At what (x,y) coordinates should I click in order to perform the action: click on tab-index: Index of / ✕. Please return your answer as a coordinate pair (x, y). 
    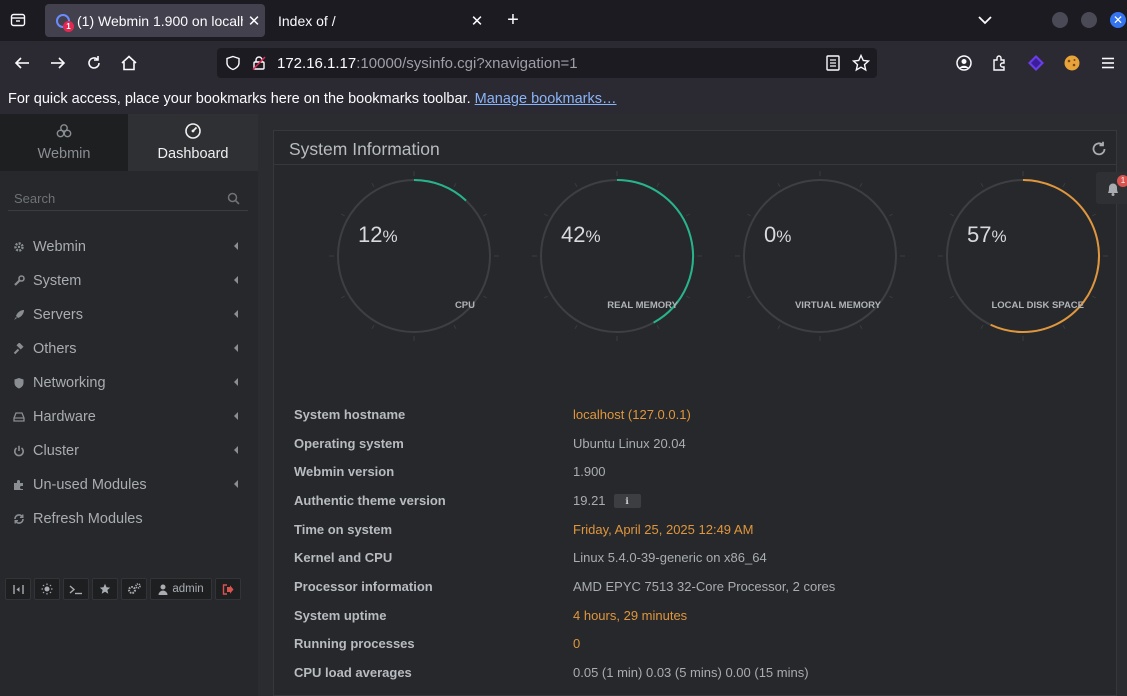
    Looking at the image, I should click on (378, 20).